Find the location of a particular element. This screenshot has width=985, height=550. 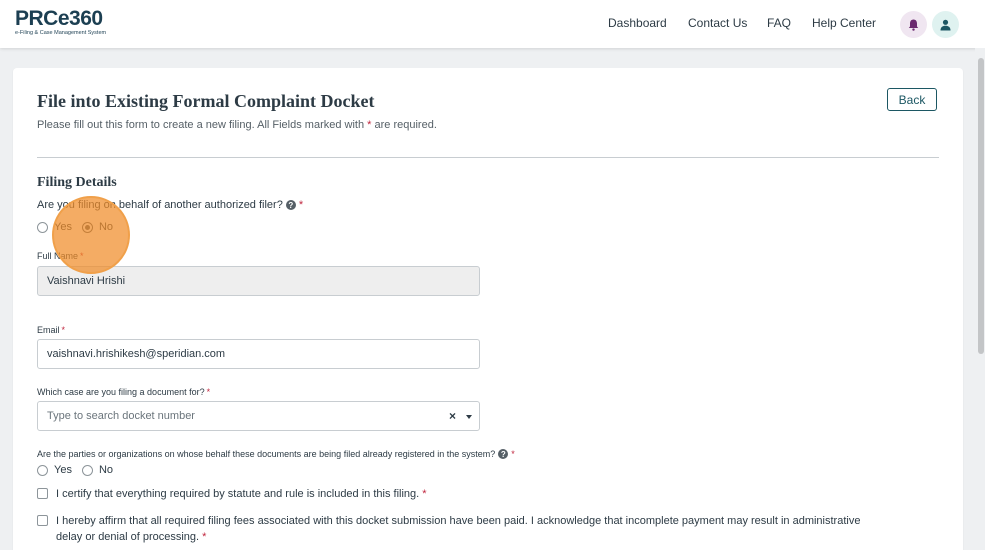

email-label: Email * is located at coordinates (51, 330).